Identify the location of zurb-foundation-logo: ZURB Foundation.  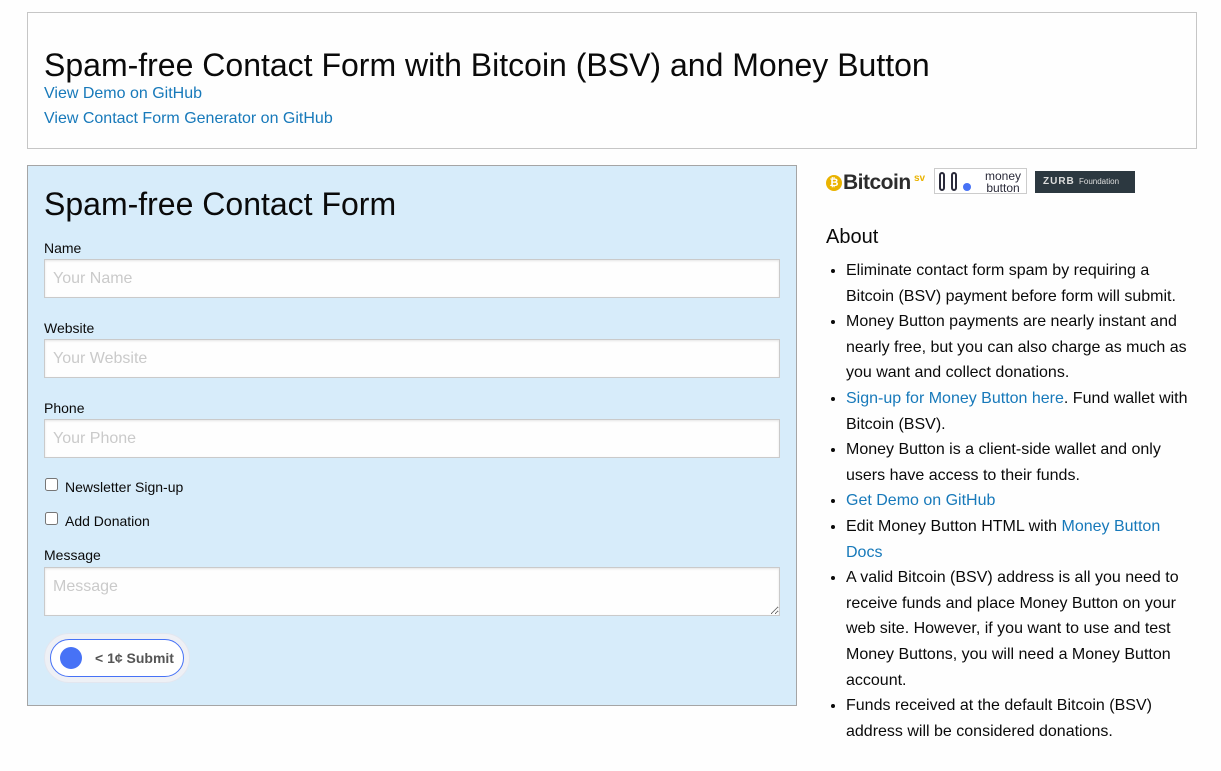
(1085, 182).